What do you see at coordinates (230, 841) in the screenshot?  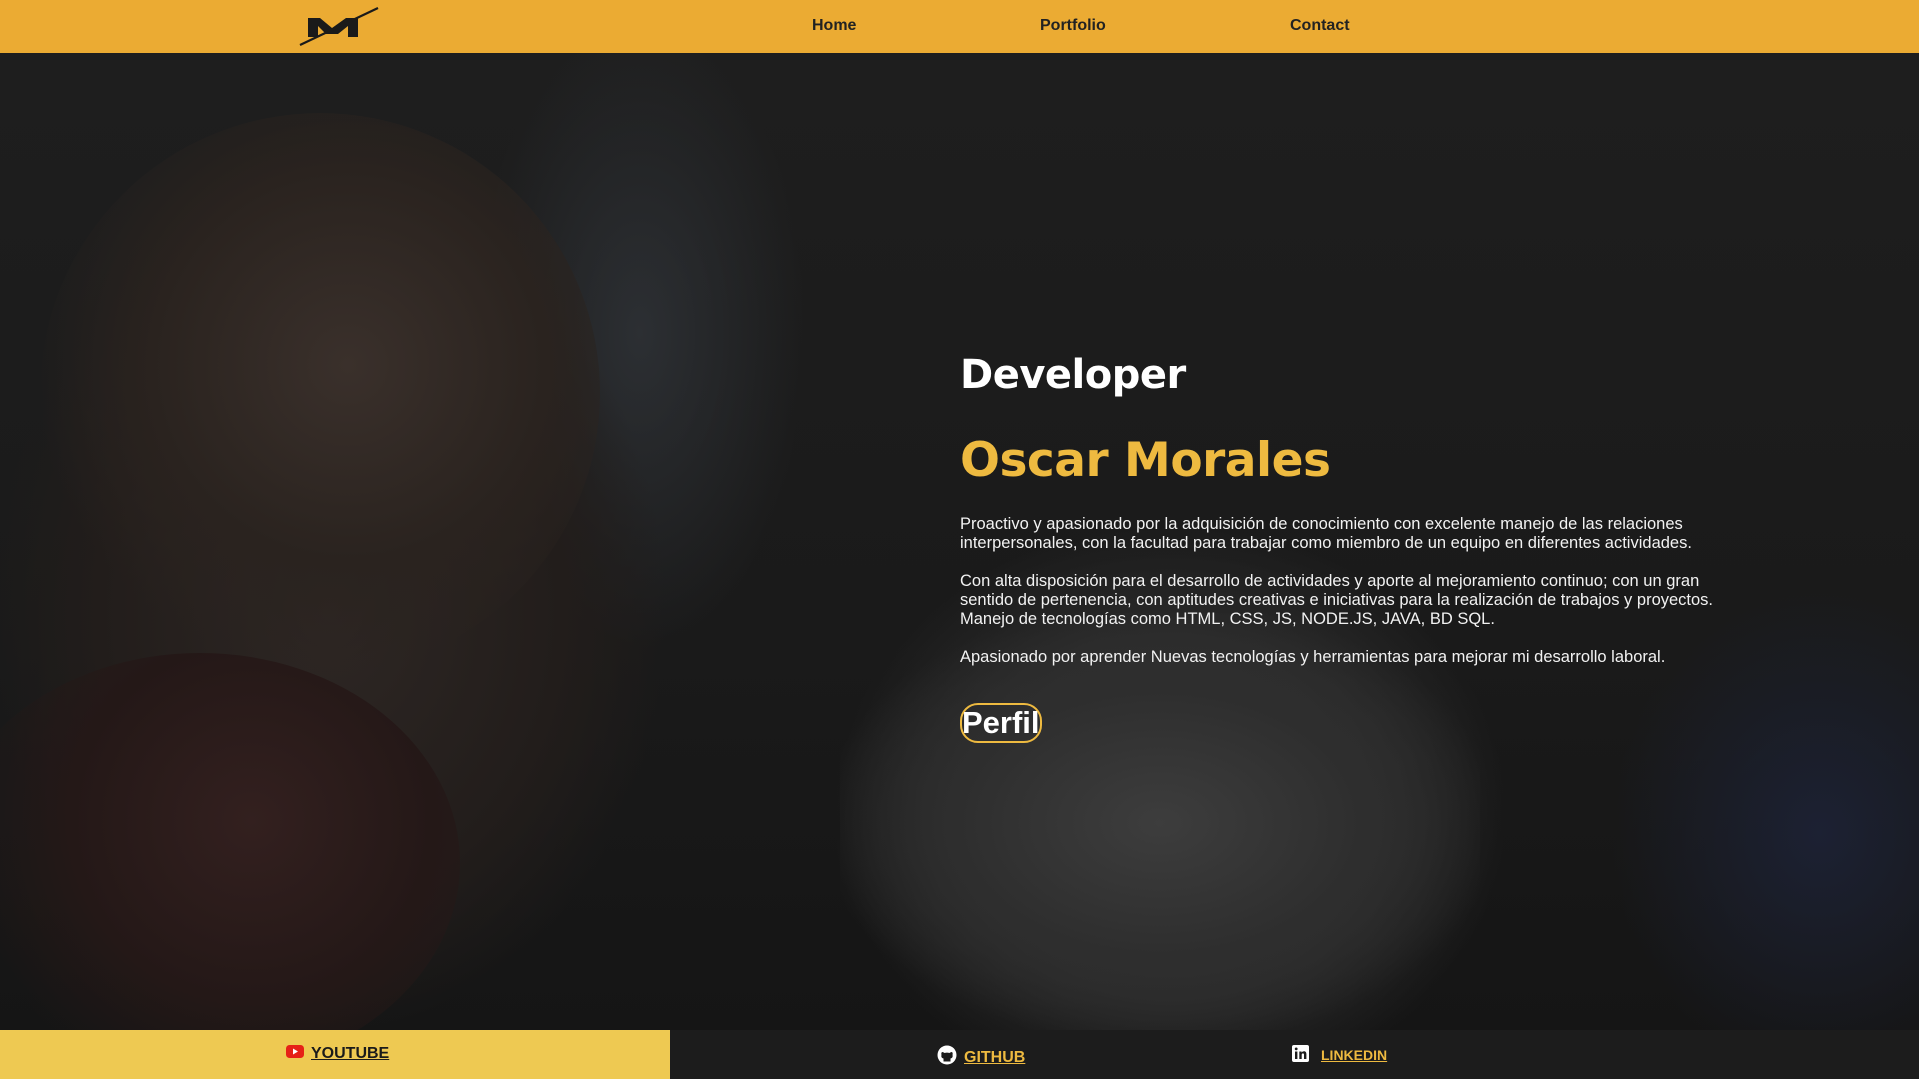 I see `background-photo-shirt` at bounding box center [230, 841].